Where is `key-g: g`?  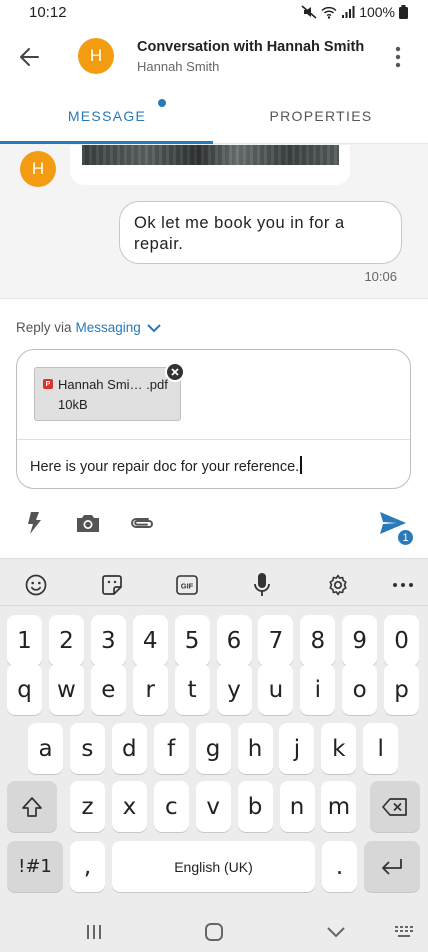
key-g: g is located at coordinates (213, 748).